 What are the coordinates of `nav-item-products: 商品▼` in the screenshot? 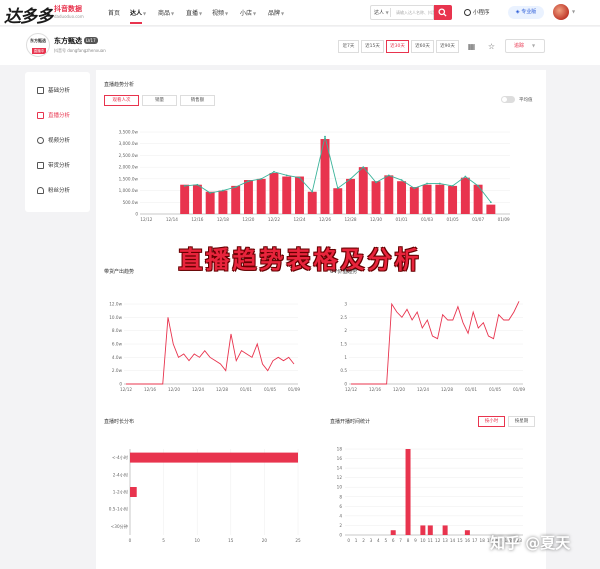 It's located at (166, 12).